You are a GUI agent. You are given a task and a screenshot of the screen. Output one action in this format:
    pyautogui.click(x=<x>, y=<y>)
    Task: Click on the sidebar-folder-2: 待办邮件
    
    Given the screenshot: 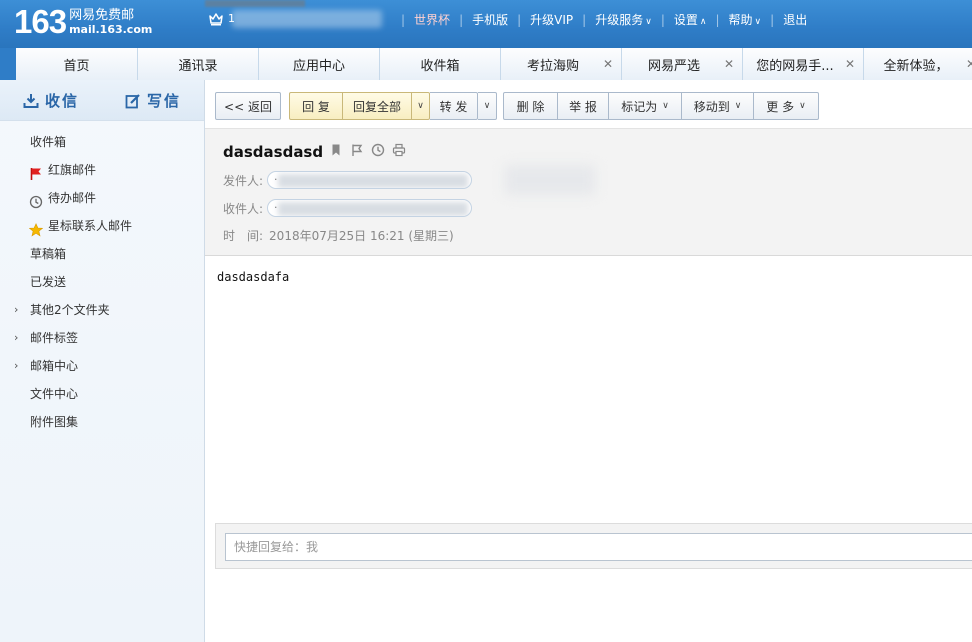 What is the action you would take?
    pyautogui.click(x=102, y=198)
    